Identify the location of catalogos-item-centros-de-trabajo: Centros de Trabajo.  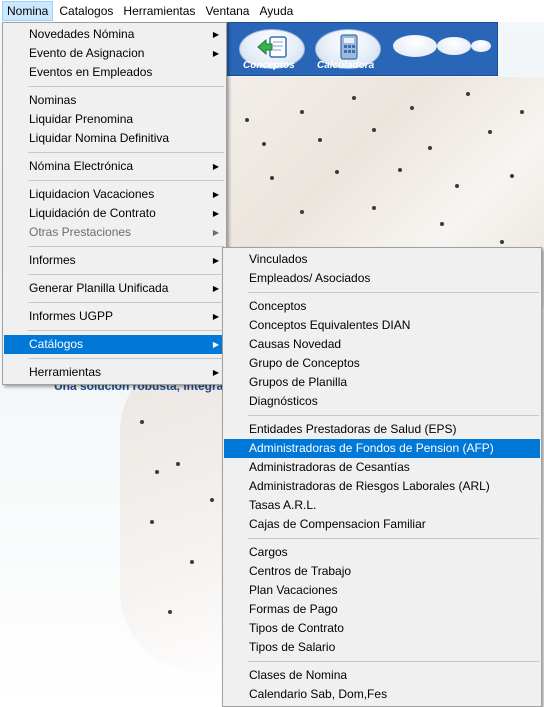
(382, 571).